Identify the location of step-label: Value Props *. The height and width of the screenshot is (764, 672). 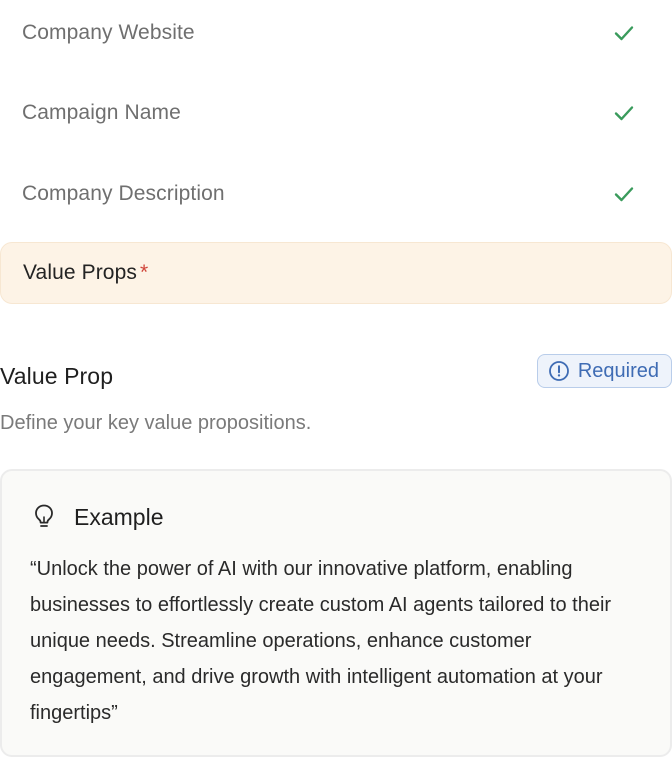
(85, 273).